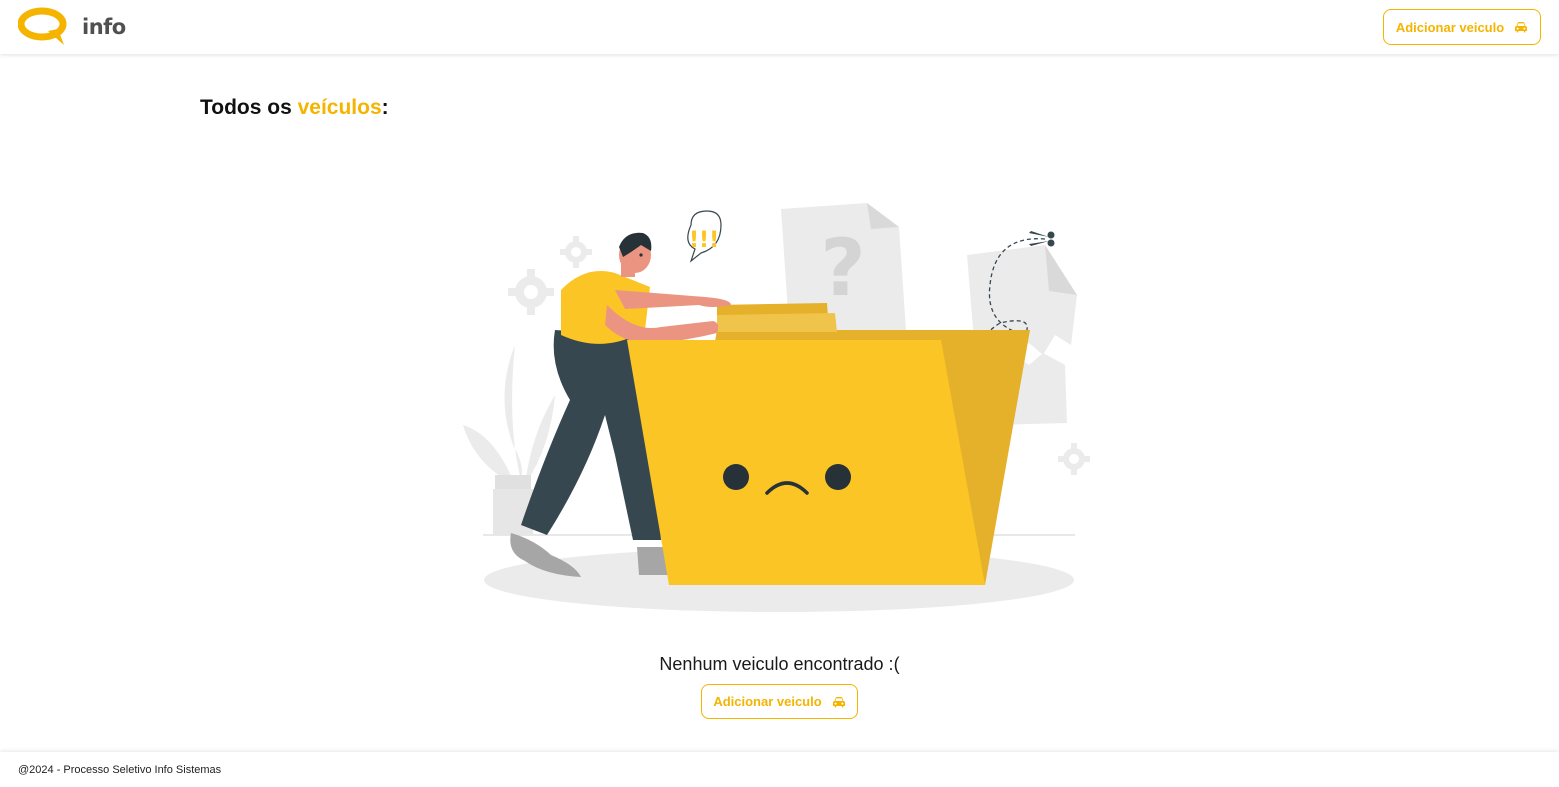  I want to click on footer-copyright: @2024 - Processo Seletivo Info Sistemas, so click(120, 769).